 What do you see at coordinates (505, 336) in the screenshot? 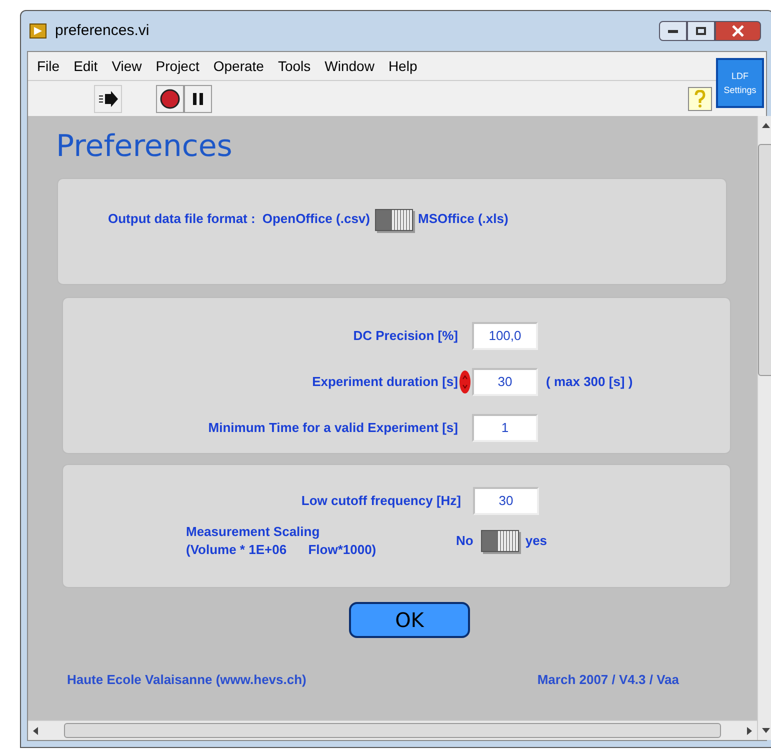
I see `numeric-field: 100,0` at bounding box center [505, 336].